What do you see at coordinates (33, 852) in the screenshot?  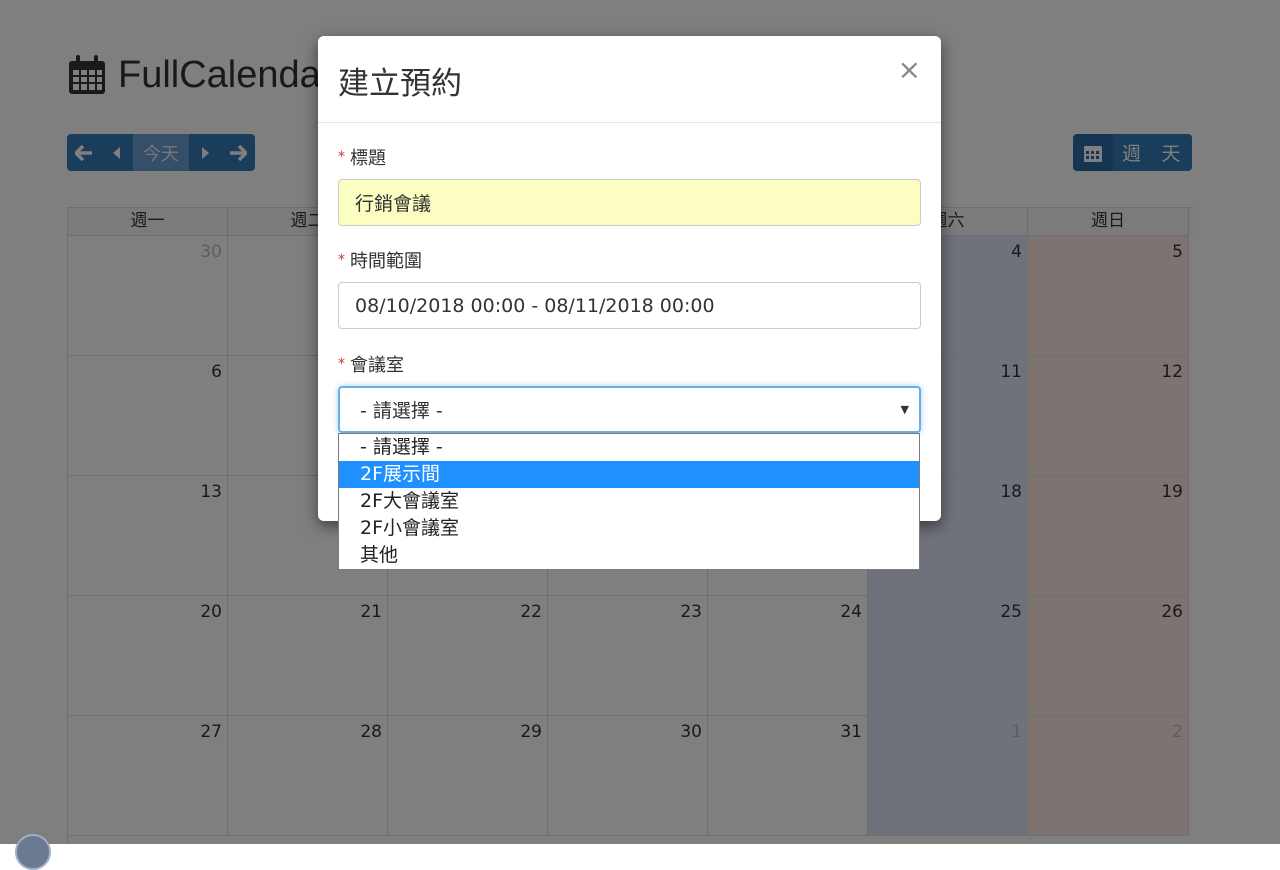 I see `floating-badge` at bounding box center [33, 852].